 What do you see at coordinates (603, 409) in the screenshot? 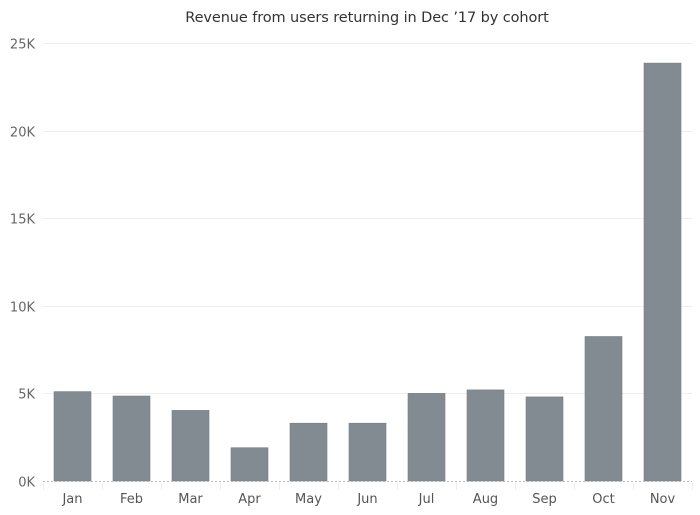
I see `bar-oct` at bounding box center [603, 409].